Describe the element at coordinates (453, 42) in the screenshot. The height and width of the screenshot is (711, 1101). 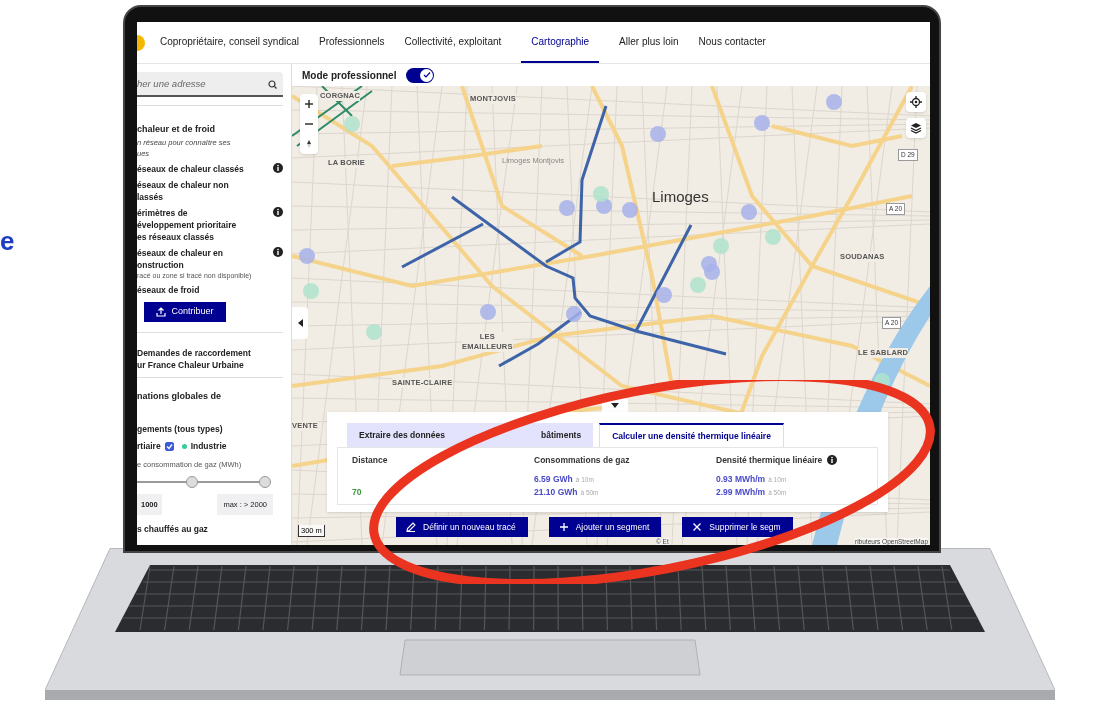
I see `nav-link: Collectivité, exploitant` at that location.